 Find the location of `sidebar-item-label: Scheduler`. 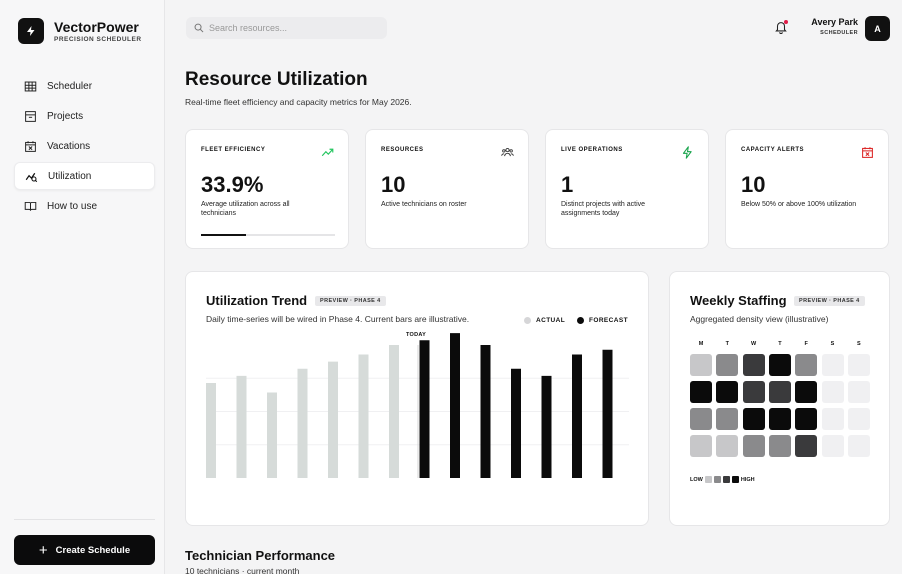

sidebar-item-label: Scheduler is located at coordinates (70, 86).